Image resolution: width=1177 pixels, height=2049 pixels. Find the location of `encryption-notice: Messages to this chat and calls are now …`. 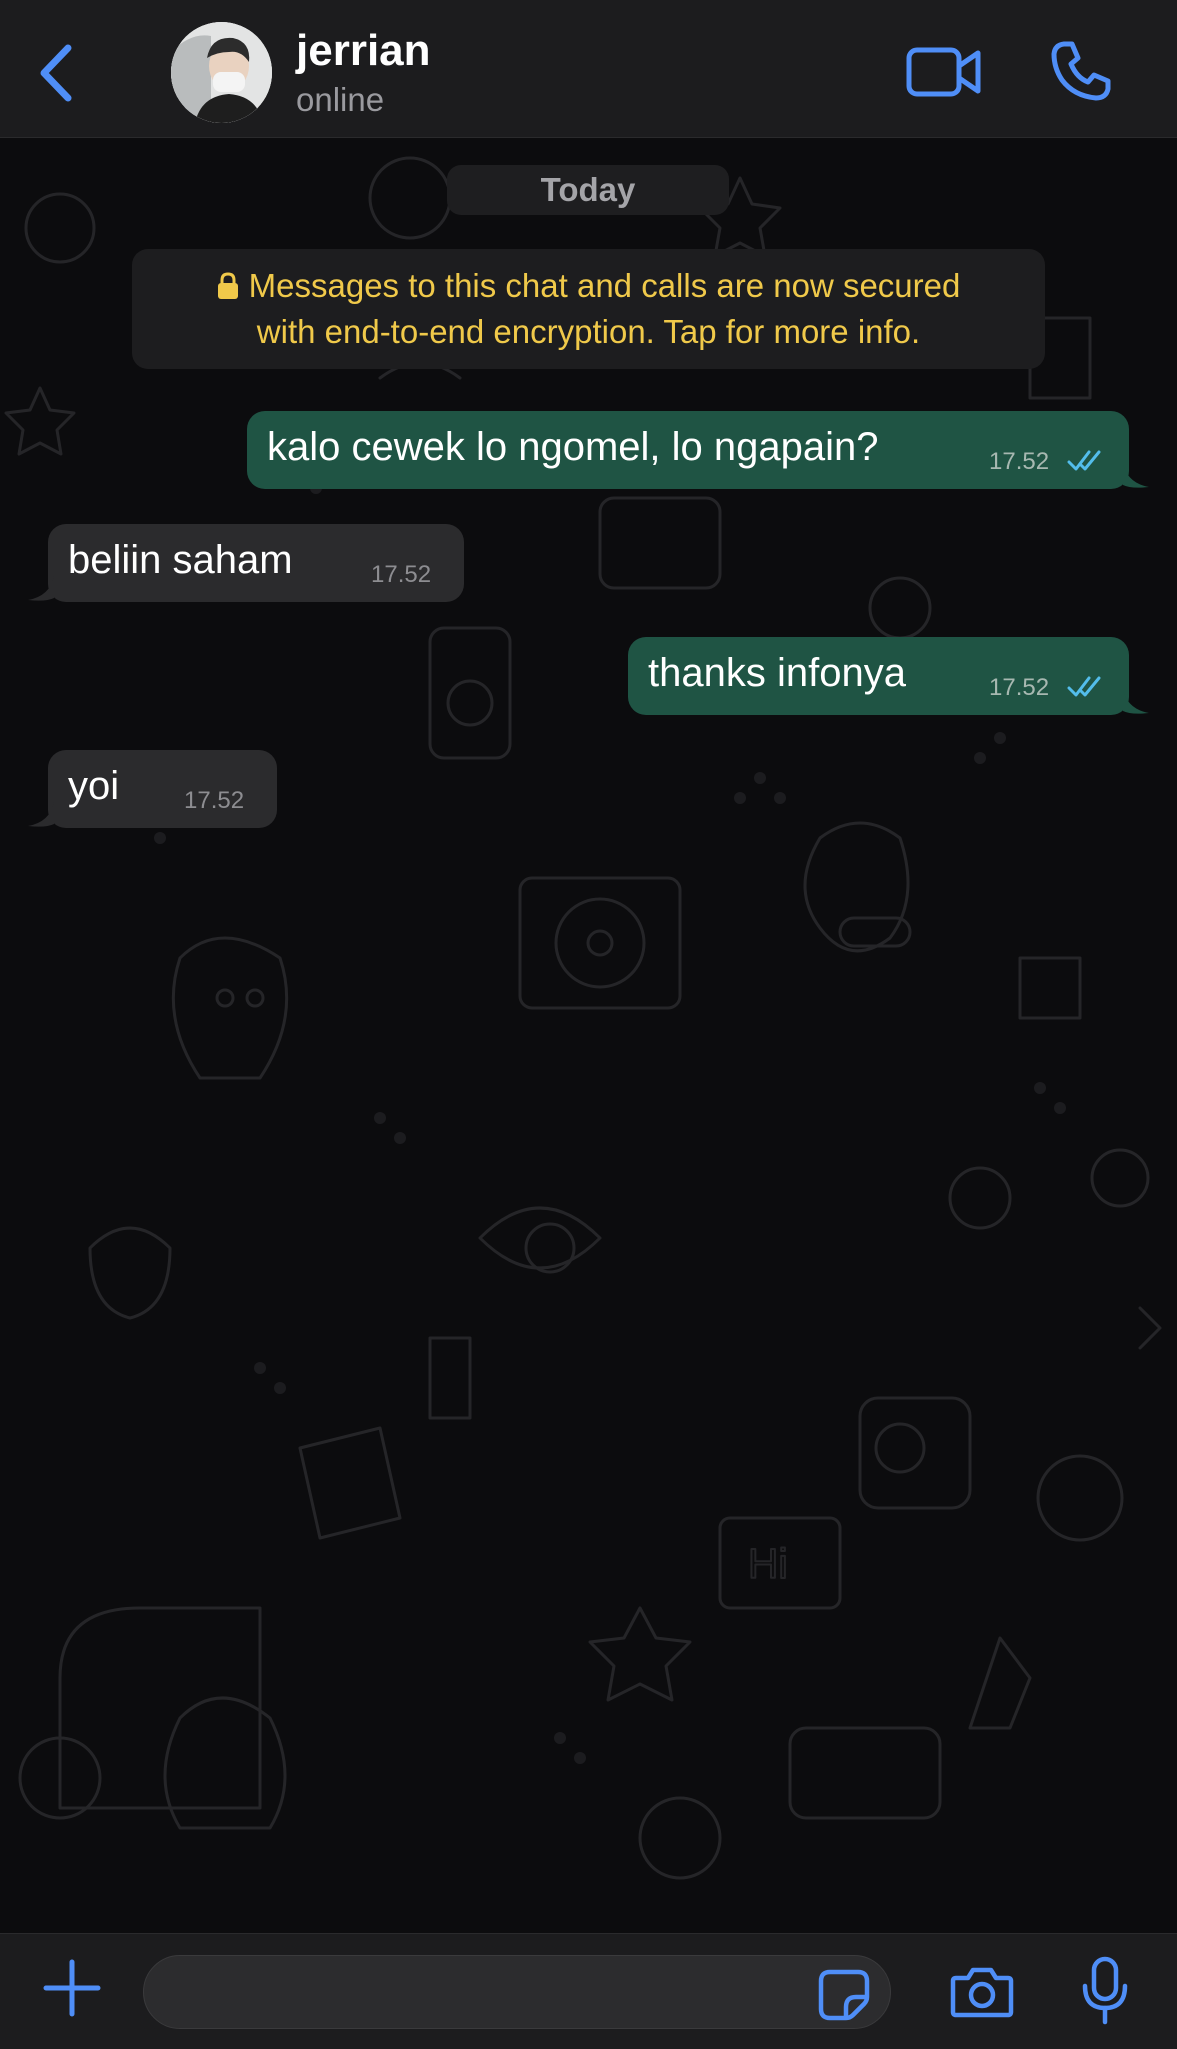

encryption-notice: Messages to this chat and calls are now … is located at coordinates (588, 309).